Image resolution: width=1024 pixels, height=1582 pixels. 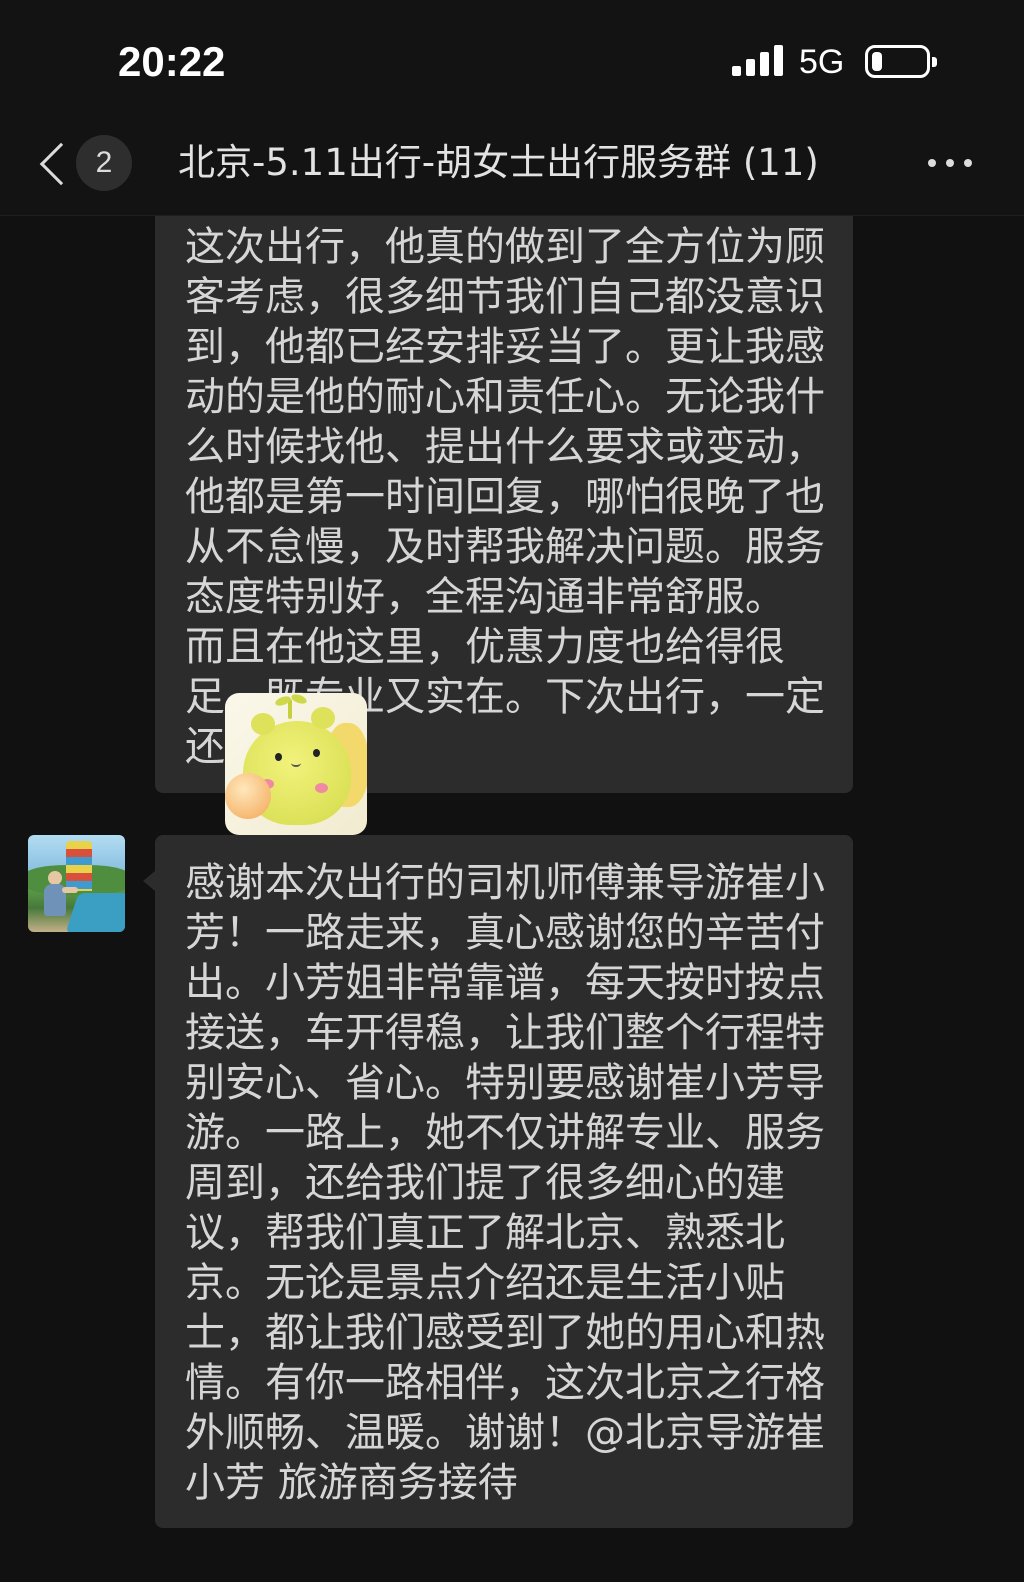 I want to click on sender-avatar, so click(x=76, y=883).